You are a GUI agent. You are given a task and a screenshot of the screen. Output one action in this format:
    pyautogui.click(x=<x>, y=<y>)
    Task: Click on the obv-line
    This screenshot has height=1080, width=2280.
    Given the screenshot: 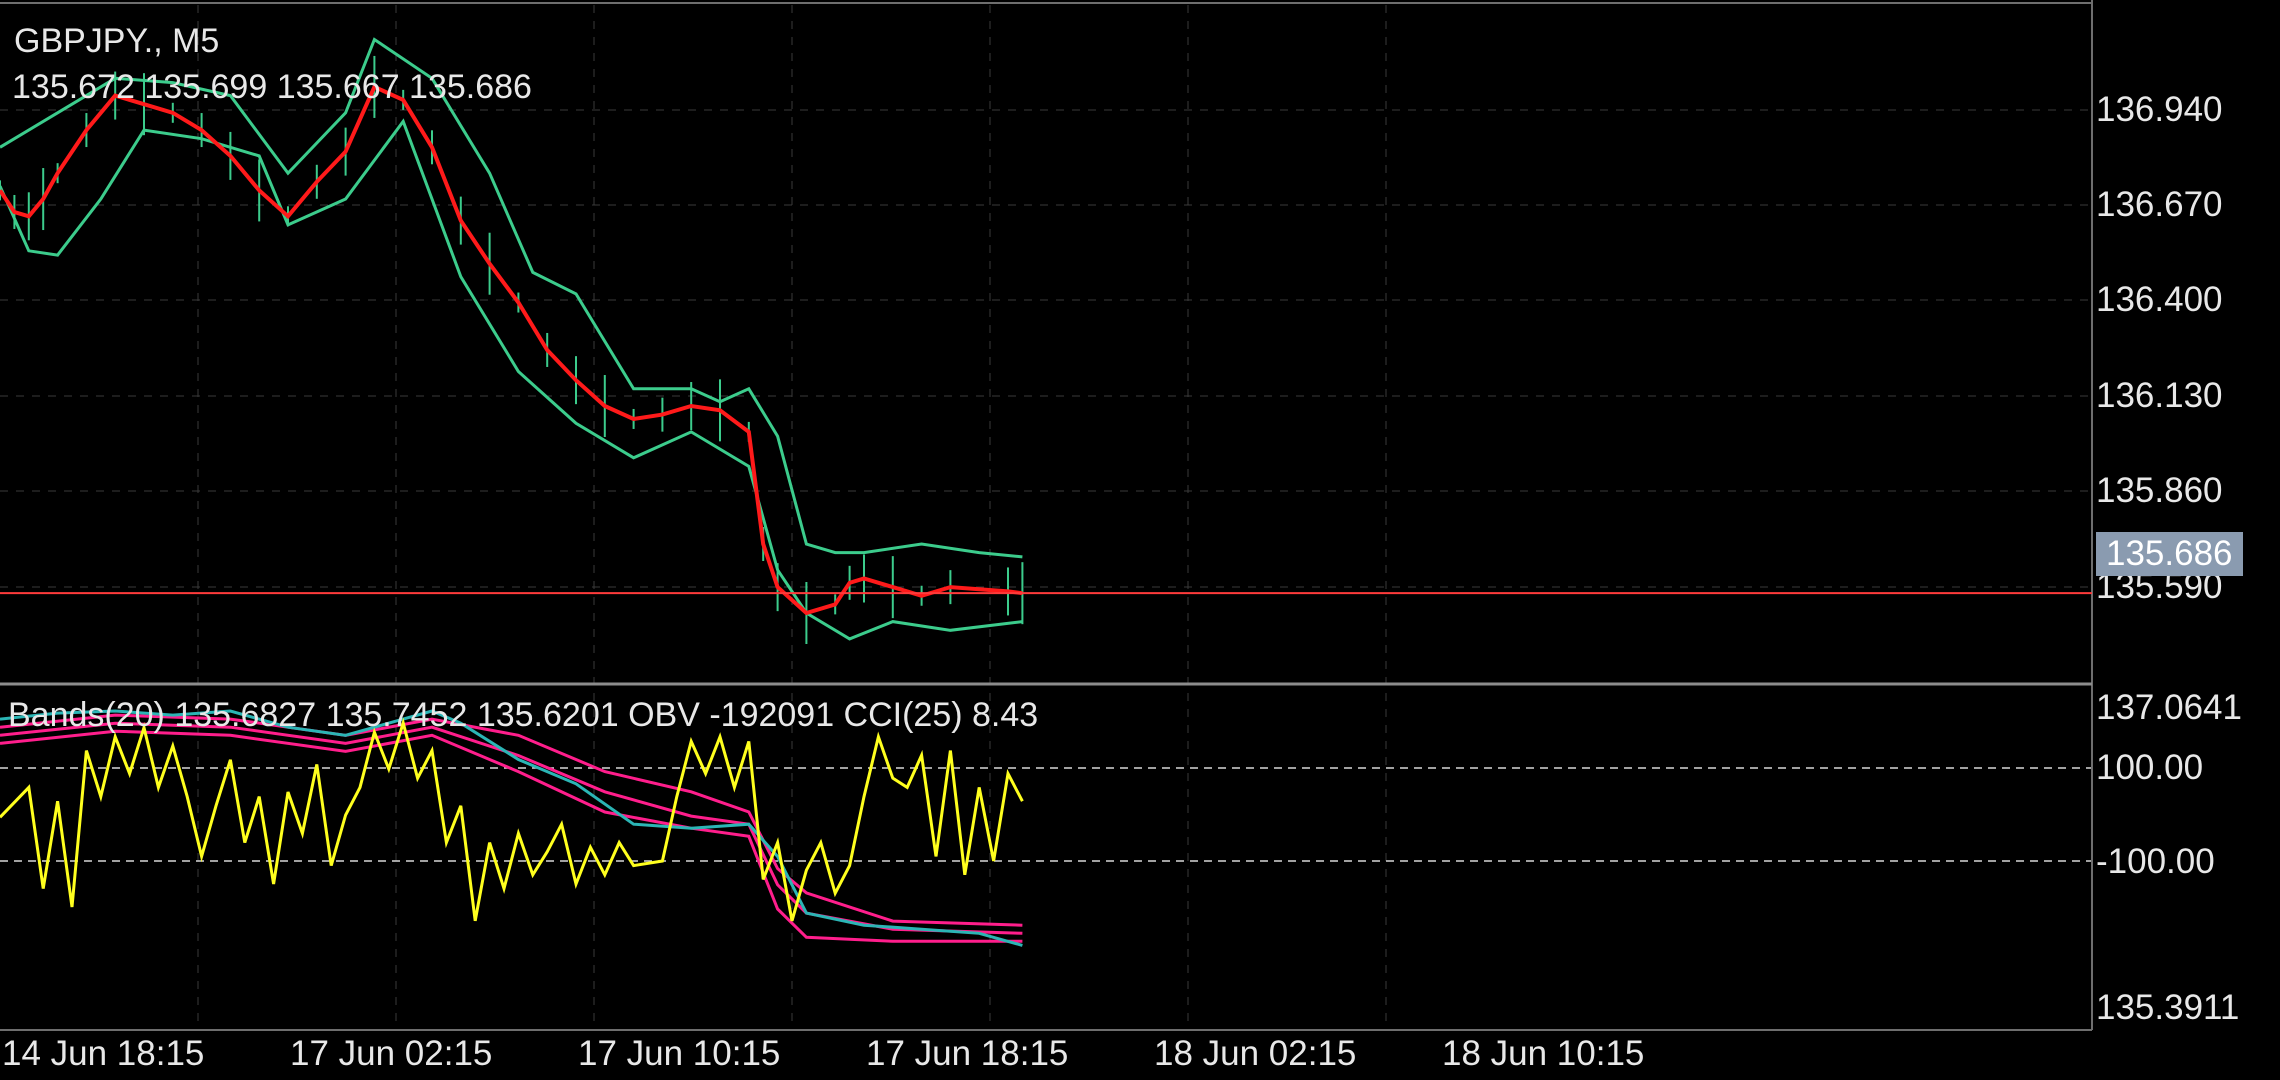 What is the action you would take?
    pyautogui.click(x=511, y=828)
    